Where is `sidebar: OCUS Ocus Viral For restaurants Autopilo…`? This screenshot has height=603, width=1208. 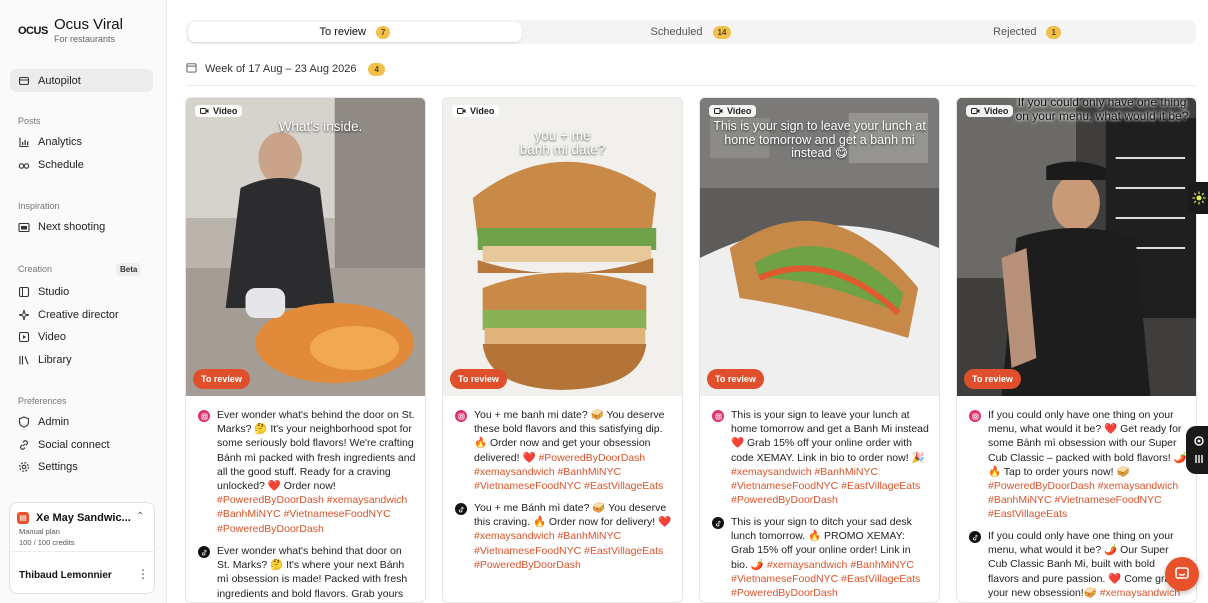
sidebar: OCUS Ocus Viral For restaurants Autopilo… is located at coordinates (83, 301).